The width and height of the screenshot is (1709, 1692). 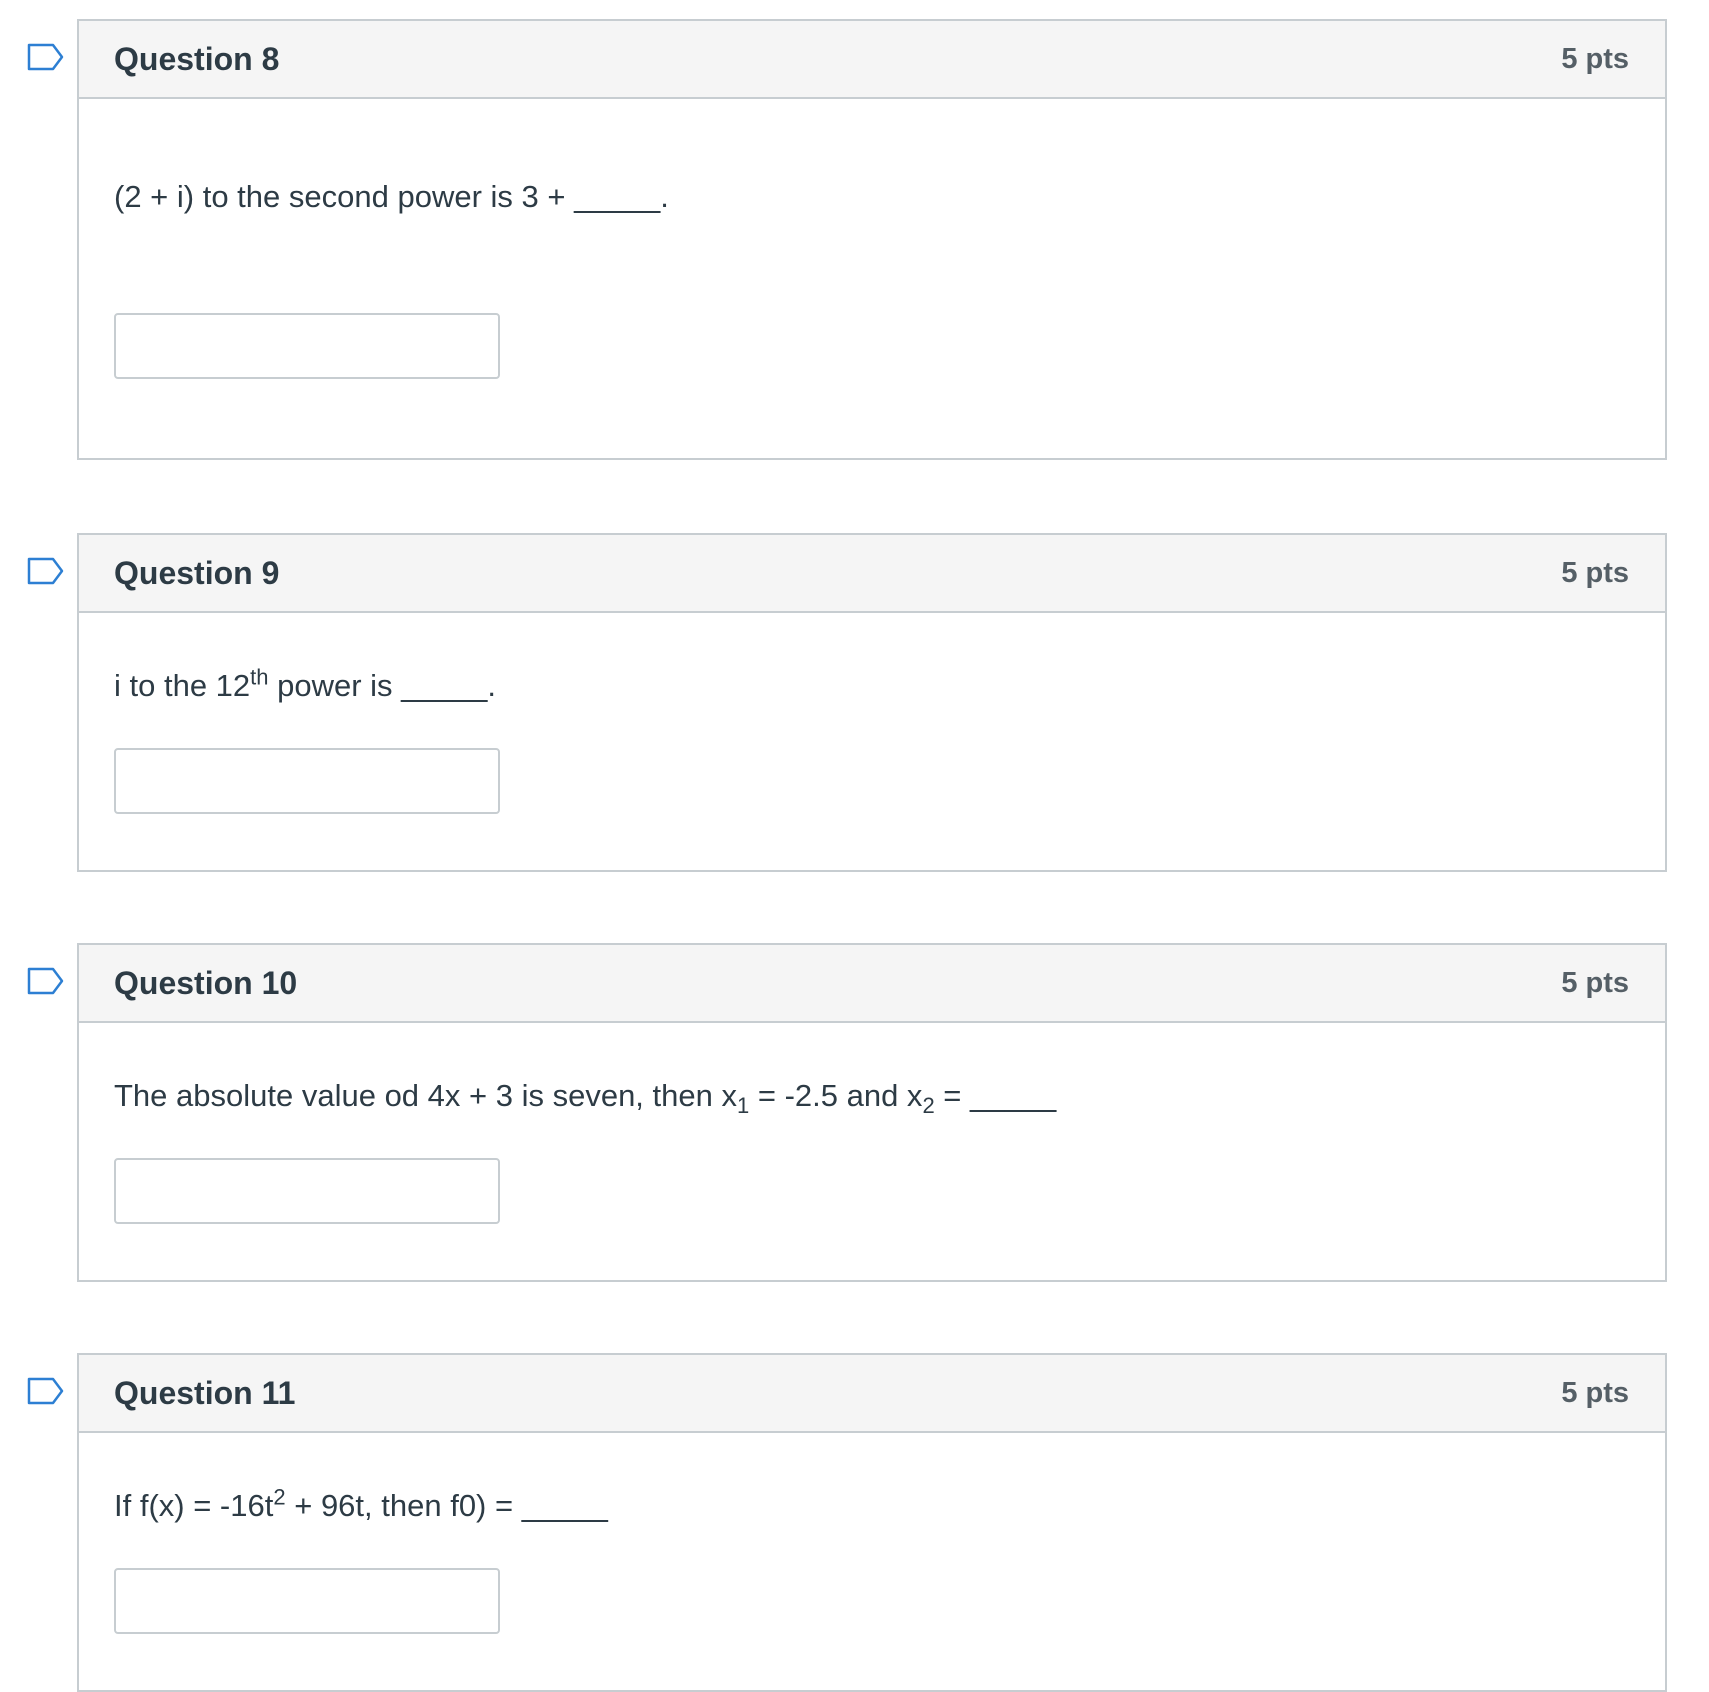 I want to click on question-title: Question 10, so click(x=206, y=982).